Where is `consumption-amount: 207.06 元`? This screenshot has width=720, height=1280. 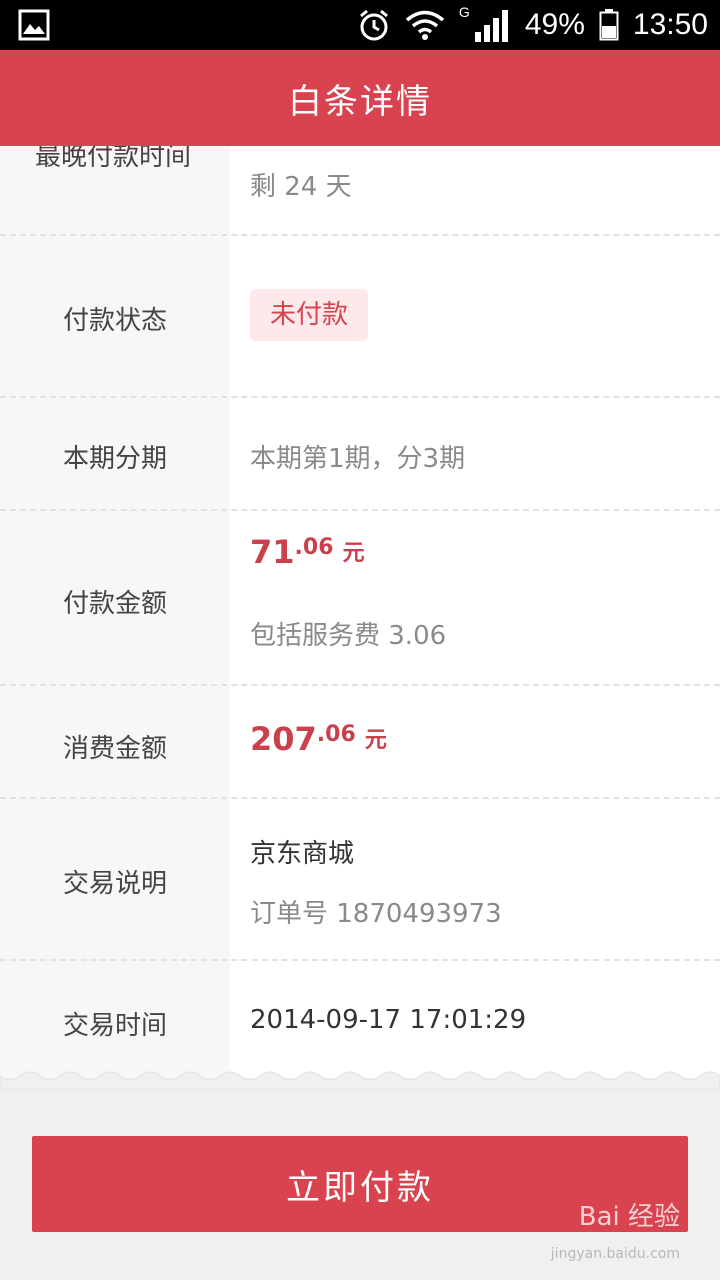 consumption-amount: 207.06 元 is located at coordinates (318, 739).